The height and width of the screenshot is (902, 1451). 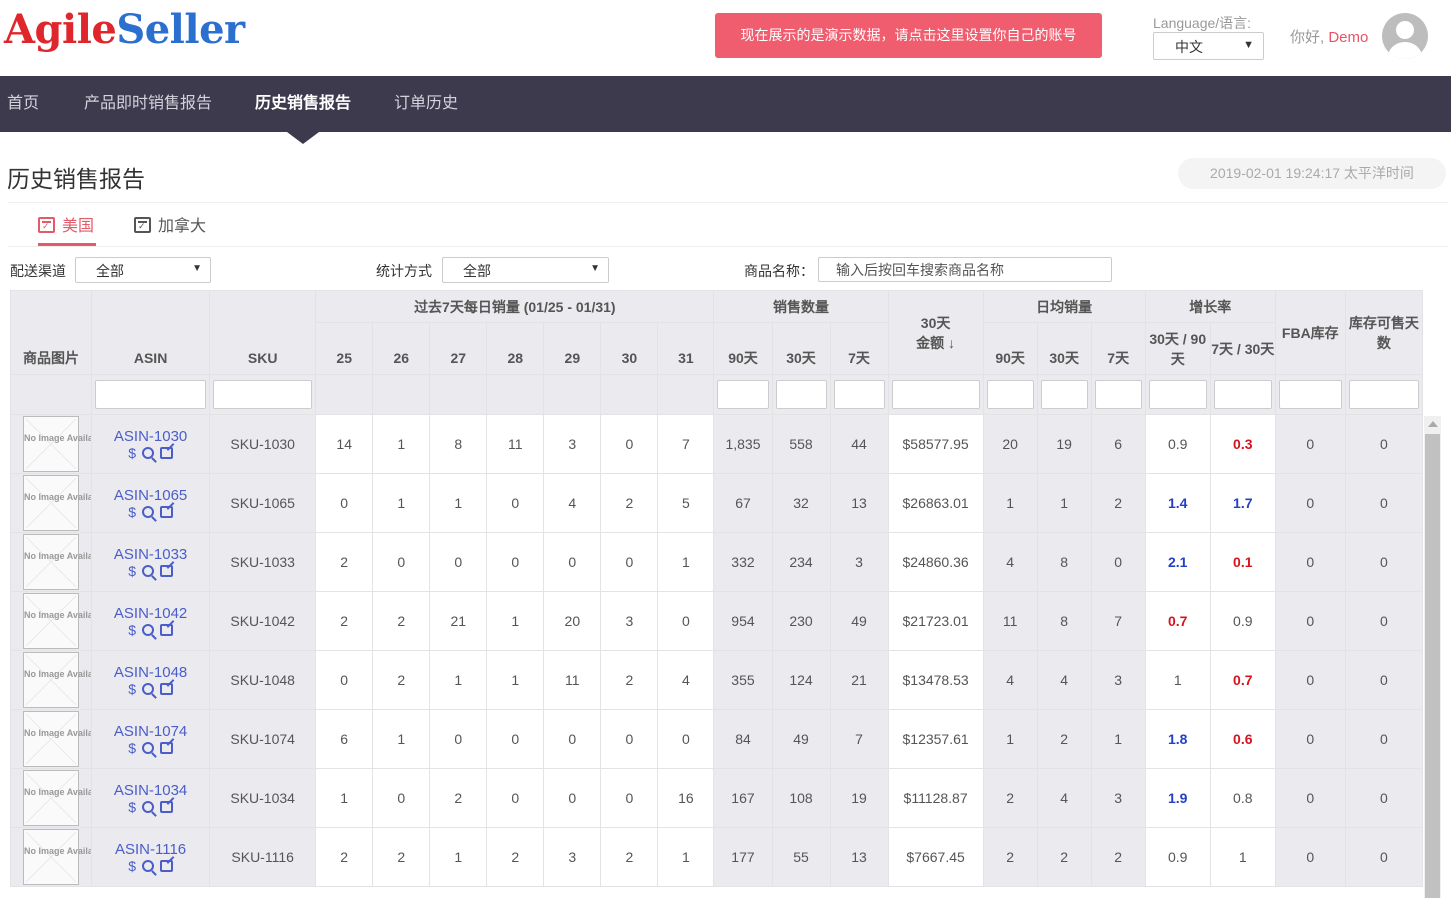 I want to click on avg-cell: 8, so click(x=1064, y=562).